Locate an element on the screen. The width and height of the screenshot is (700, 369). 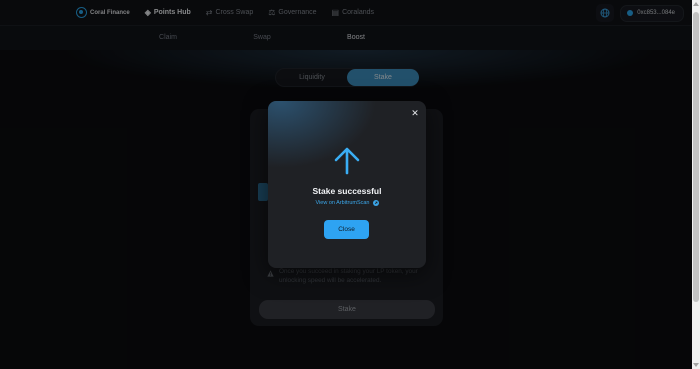
arbitrumscan-link: View on ArbitrumScan is located at coordinates (347, 203).